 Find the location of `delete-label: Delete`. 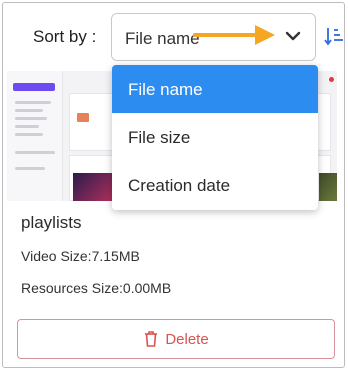

delete-label: Delete is located at coordinates (187, 339).